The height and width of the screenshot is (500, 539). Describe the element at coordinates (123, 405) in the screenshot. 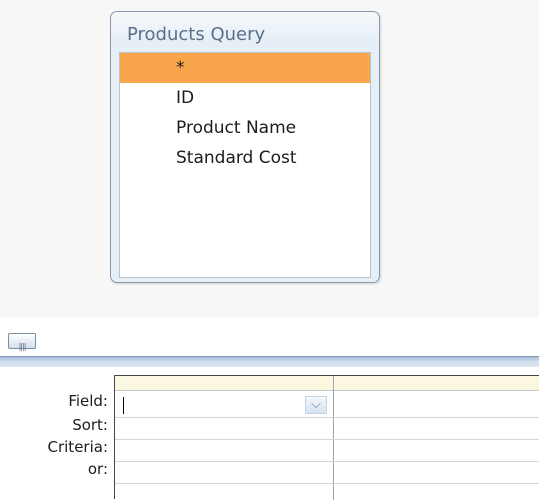

I see `text-caret` at that location.